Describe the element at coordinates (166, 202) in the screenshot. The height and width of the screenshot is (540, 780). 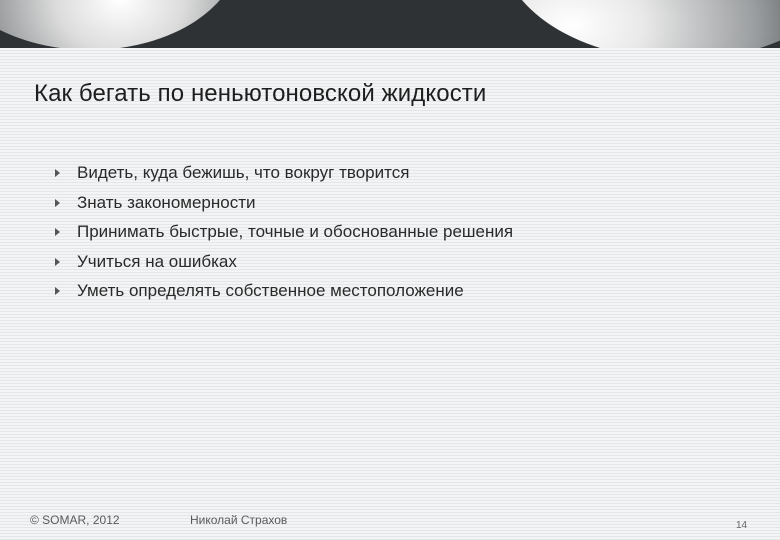
I see `bullet-text: Знать закономерности` at that location.